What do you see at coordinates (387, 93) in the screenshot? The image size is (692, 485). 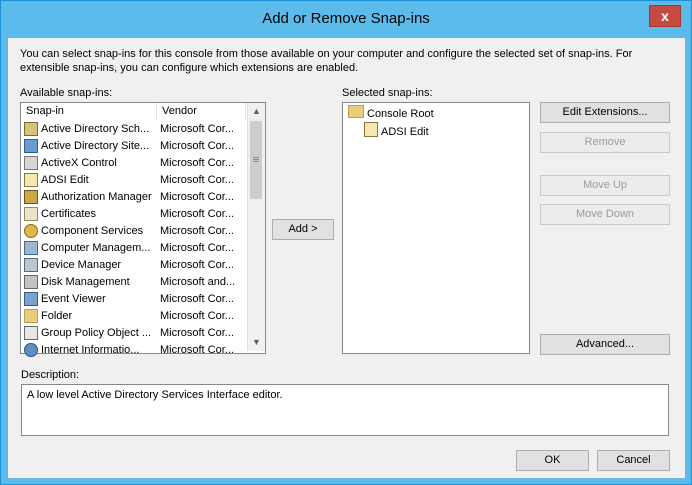 I see `selected-snapins-label: Selected snap-ins:` at bounding box center [387, 93].